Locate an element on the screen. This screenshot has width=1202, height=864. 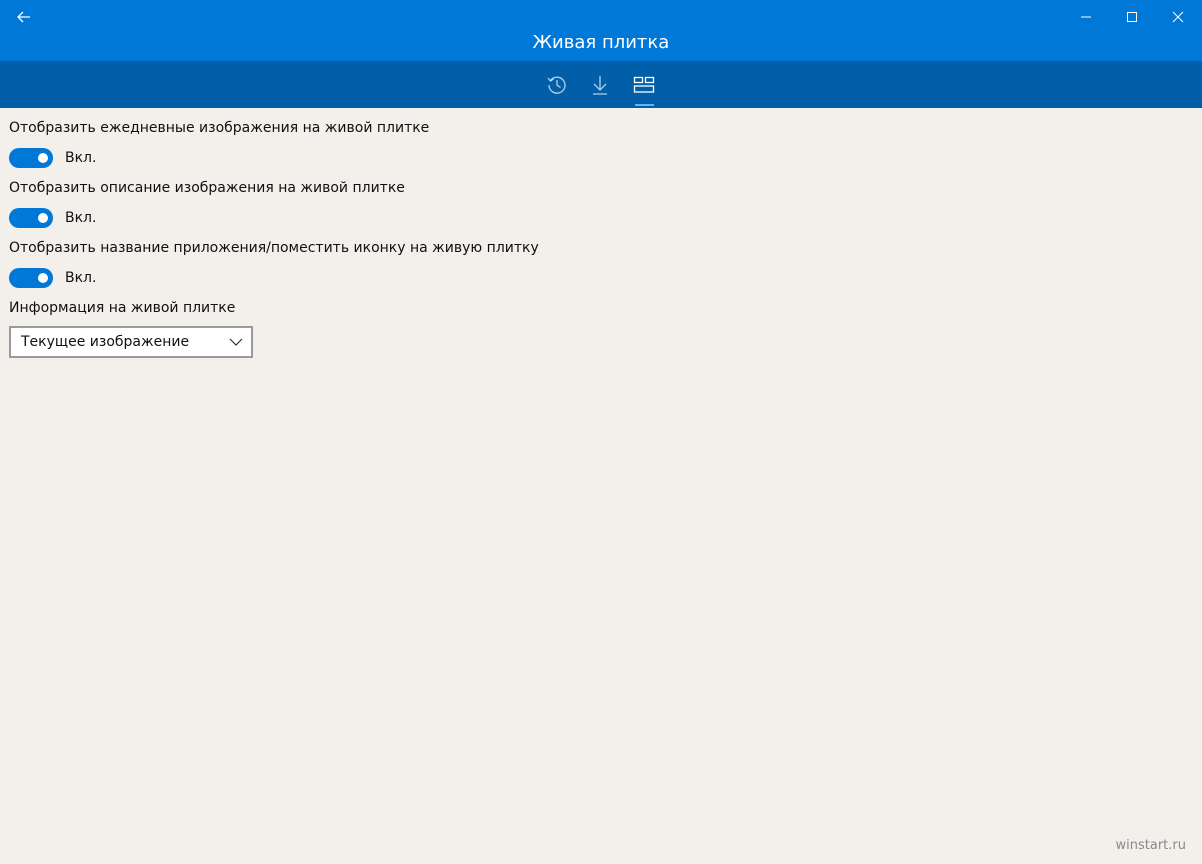
tab-live-tile is located at coordinates (644, 84).